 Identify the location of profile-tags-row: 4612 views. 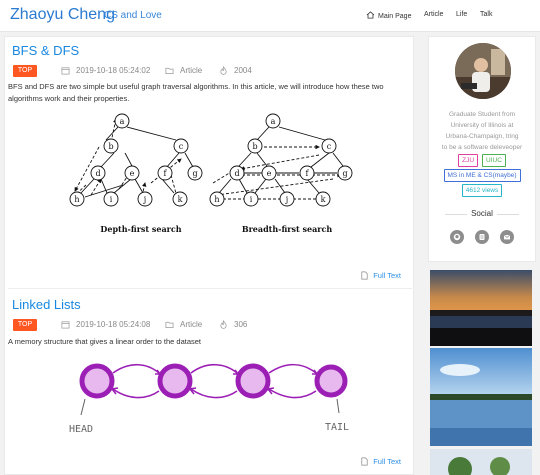
(482, 190).